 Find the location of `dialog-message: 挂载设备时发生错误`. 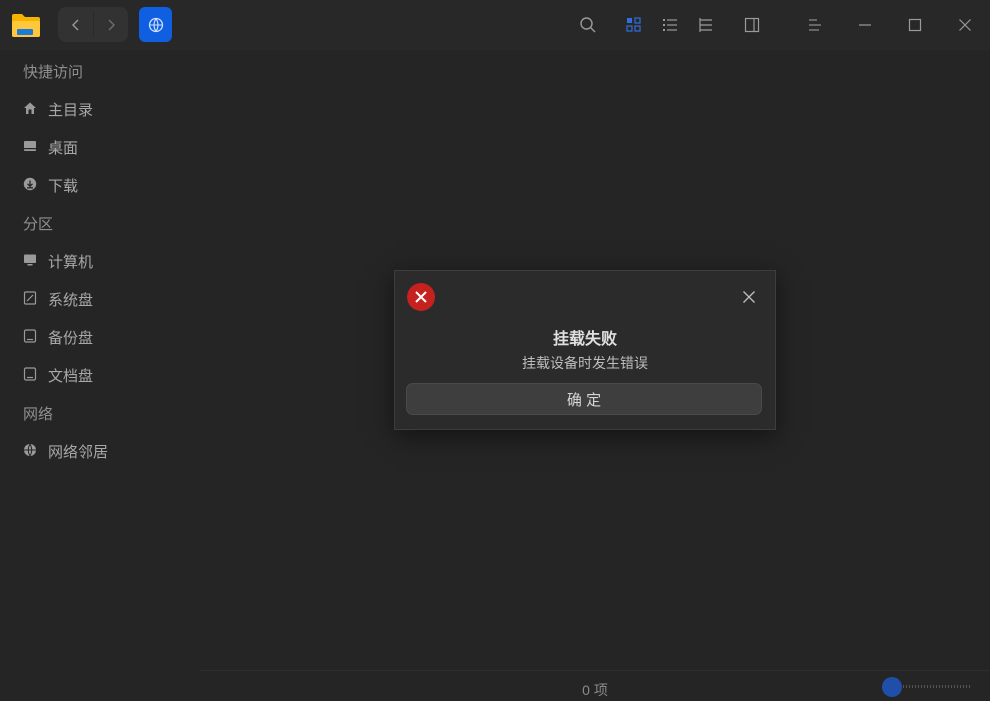

dialog-message: 挂载设备时发生错误 is located at coordinates (585, 363).